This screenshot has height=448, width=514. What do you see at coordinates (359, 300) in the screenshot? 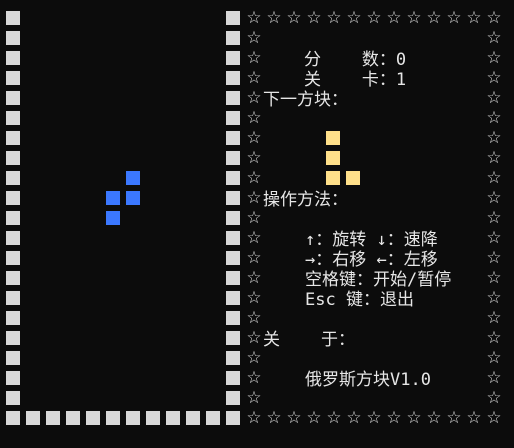
I see `controls-line-4: Esc 键：退出` at bounding box center [359, 300].